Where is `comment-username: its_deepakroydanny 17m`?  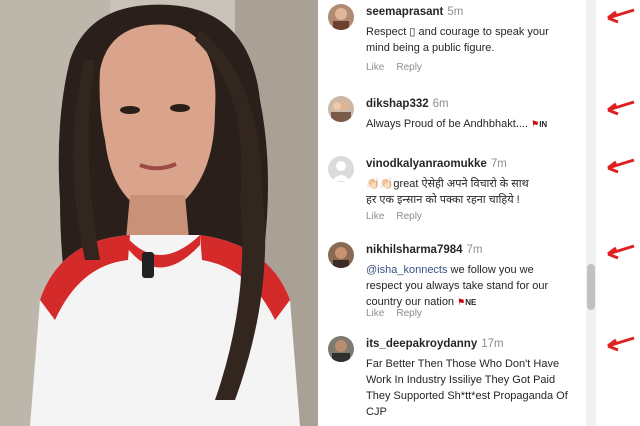
comment-username: its_deepakroydanny 17m is located at coordinates (435, 344).